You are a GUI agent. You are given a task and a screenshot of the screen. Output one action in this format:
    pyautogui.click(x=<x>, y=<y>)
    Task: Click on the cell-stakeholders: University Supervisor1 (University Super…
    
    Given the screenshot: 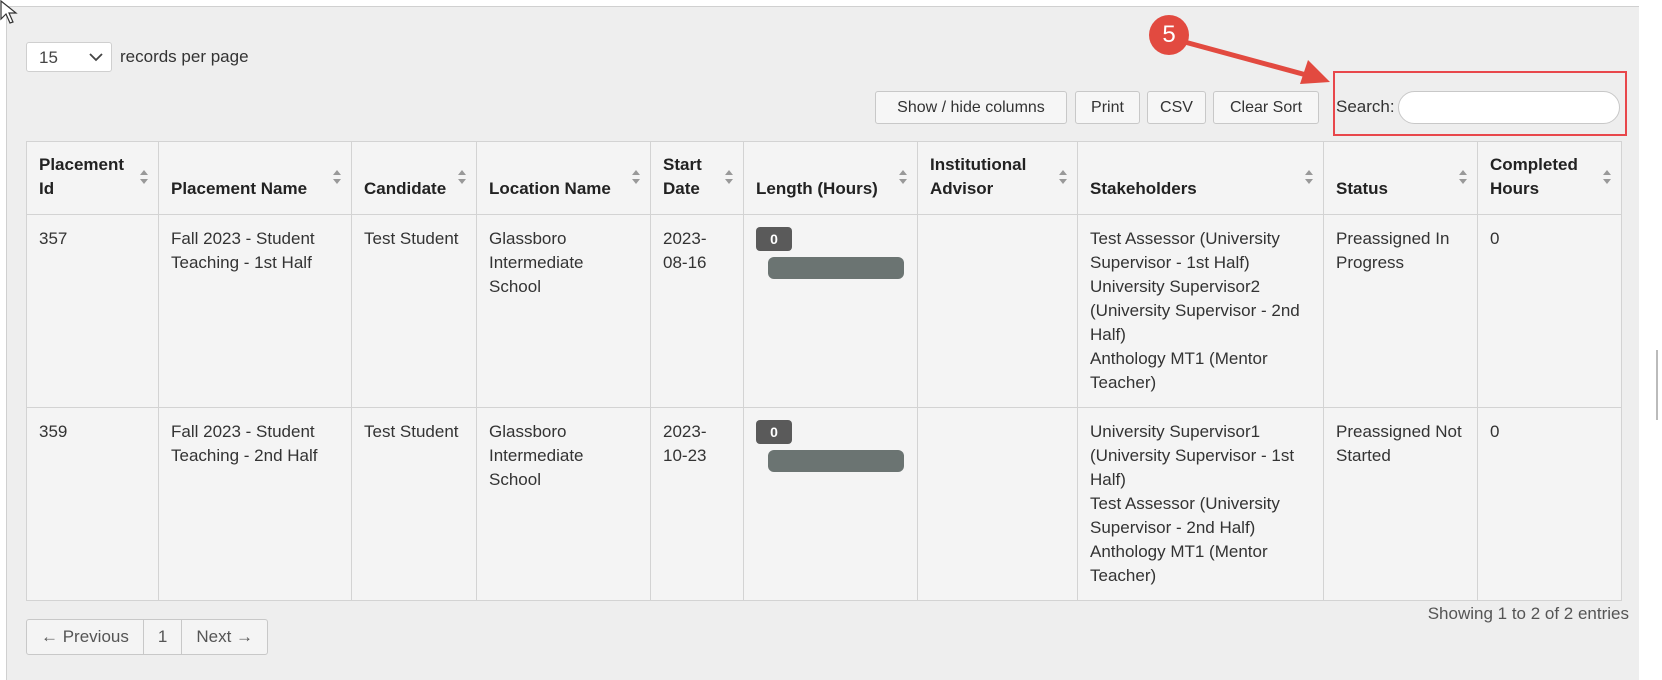 What is the action you would take?
    pyautogui.click(x=1200, y=504)
    